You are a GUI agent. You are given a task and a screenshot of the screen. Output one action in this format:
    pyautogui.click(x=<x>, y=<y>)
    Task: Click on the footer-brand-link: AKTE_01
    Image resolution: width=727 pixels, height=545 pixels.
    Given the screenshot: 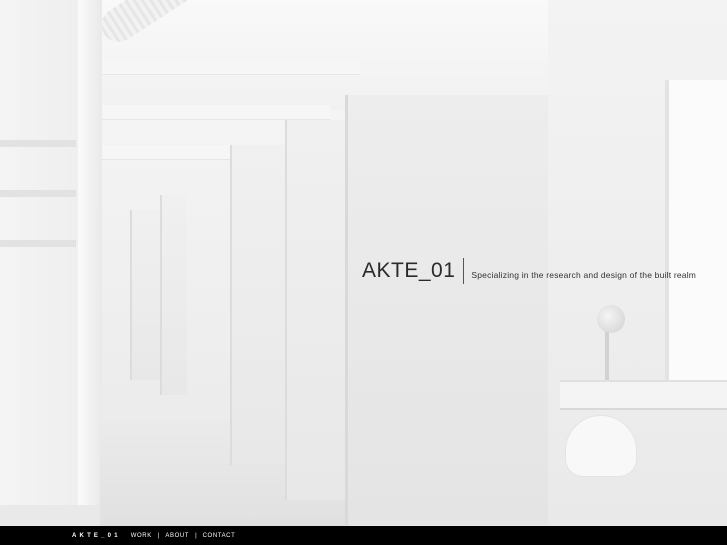 What is the action you would take?
    pyautogui.click(x=96, y=536)
    